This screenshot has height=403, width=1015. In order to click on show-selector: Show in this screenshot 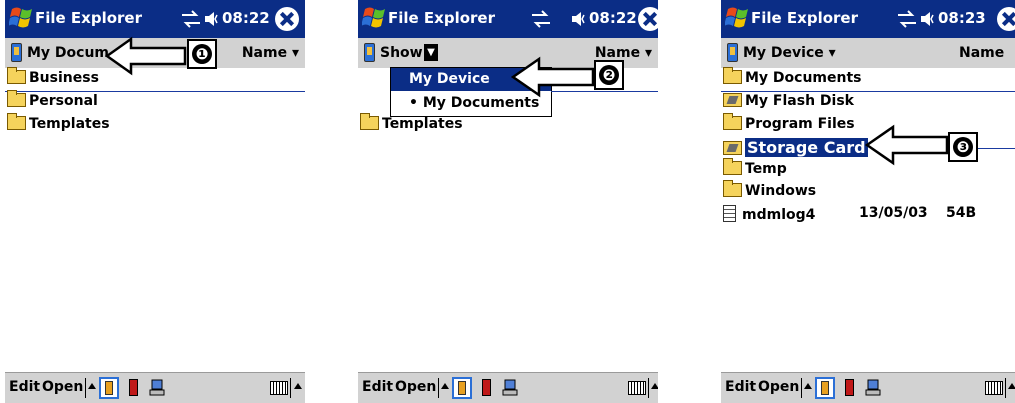, I will do `click(401, 53)`.